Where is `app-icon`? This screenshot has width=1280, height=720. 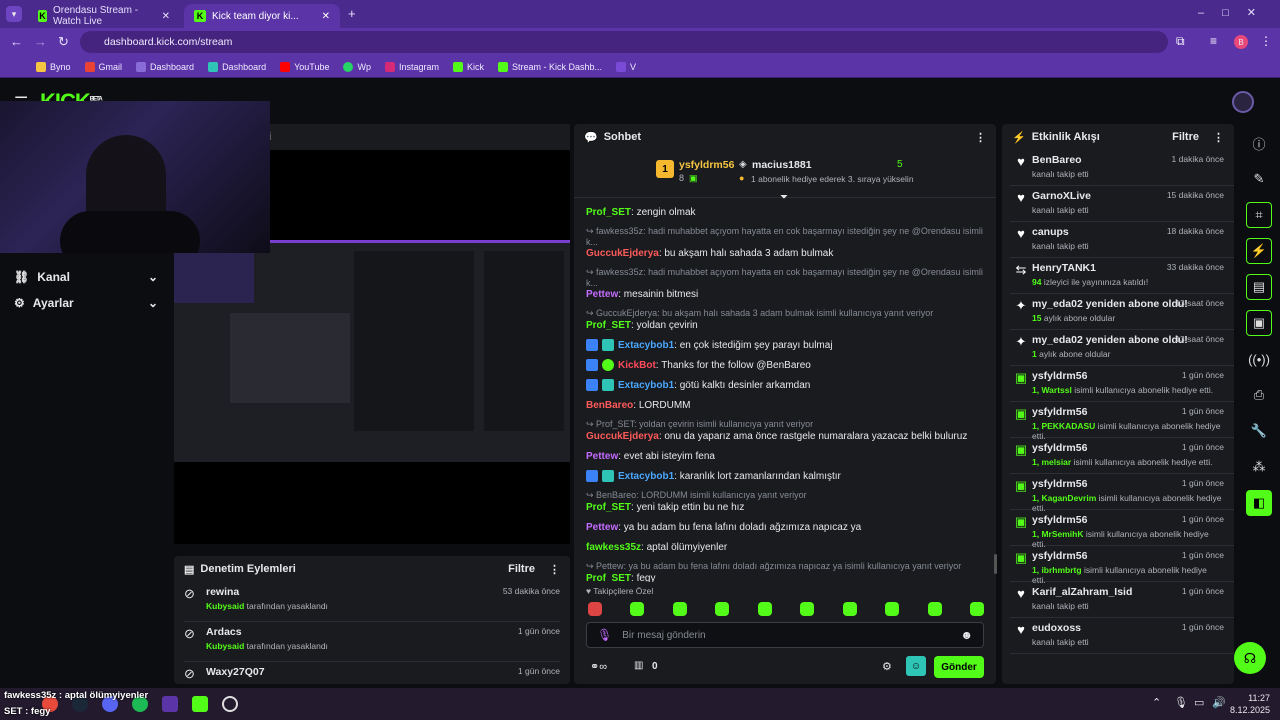 app-icon is located at coordinates (170, 704).